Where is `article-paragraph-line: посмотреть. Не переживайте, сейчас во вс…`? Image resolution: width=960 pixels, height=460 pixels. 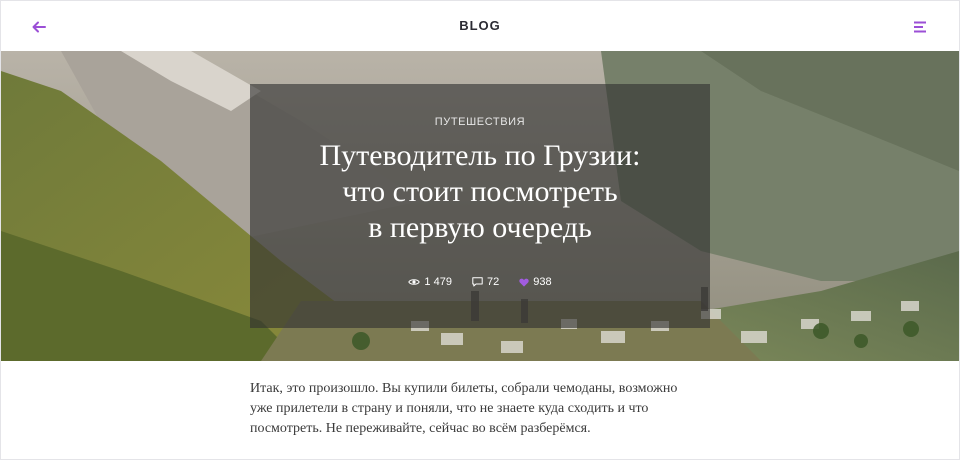 article-paragraph-line: посмотреть. Не переживайте, сейчас во вс… is located at coordinates (420, 428).